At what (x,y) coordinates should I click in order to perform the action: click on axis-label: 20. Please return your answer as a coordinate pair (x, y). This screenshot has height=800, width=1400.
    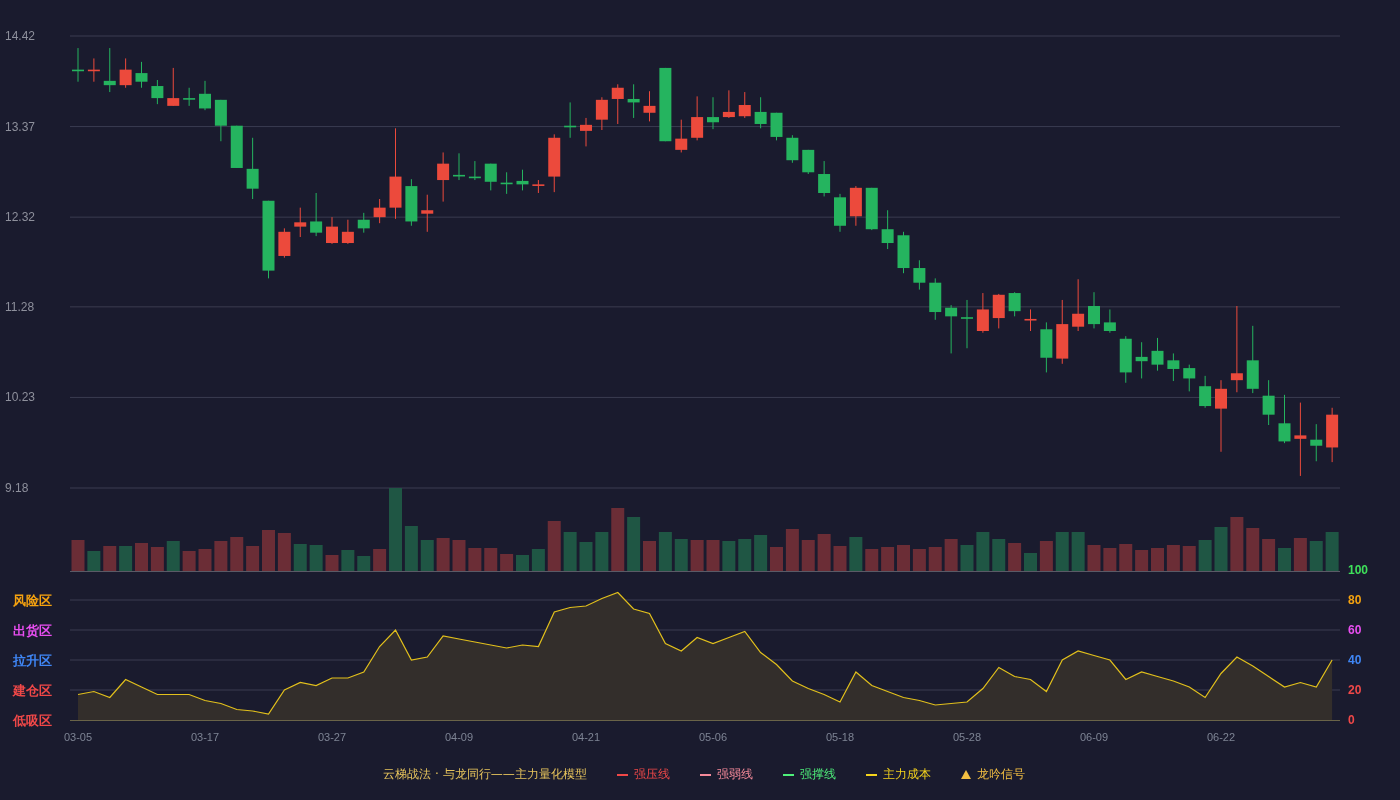
    Looking at the image, I should click on (1355, 690).